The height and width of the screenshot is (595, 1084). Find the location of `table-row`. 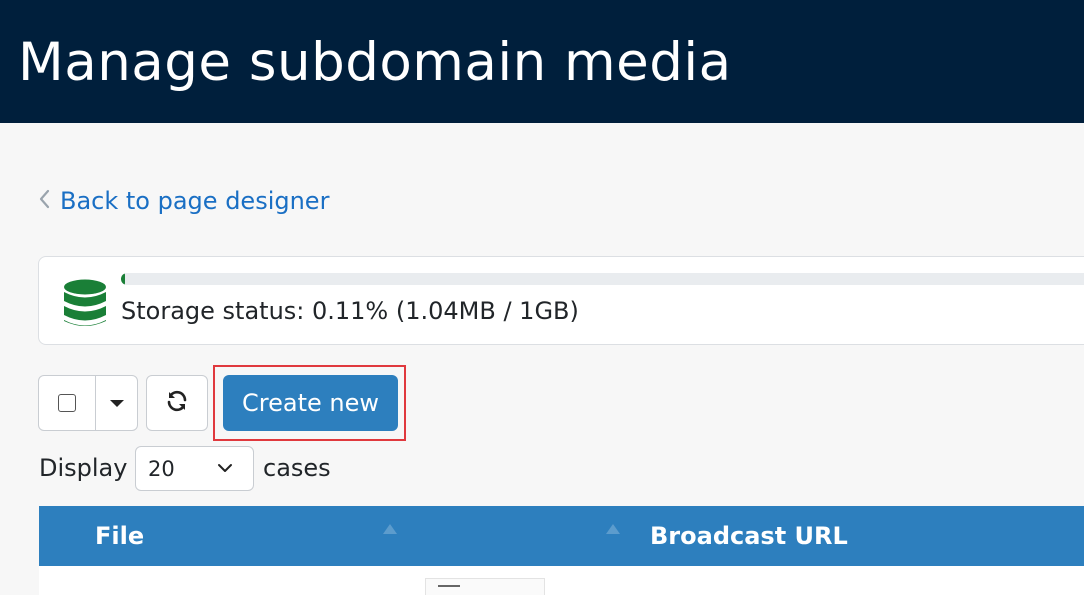

table-row is located at coordinates (561, 580).